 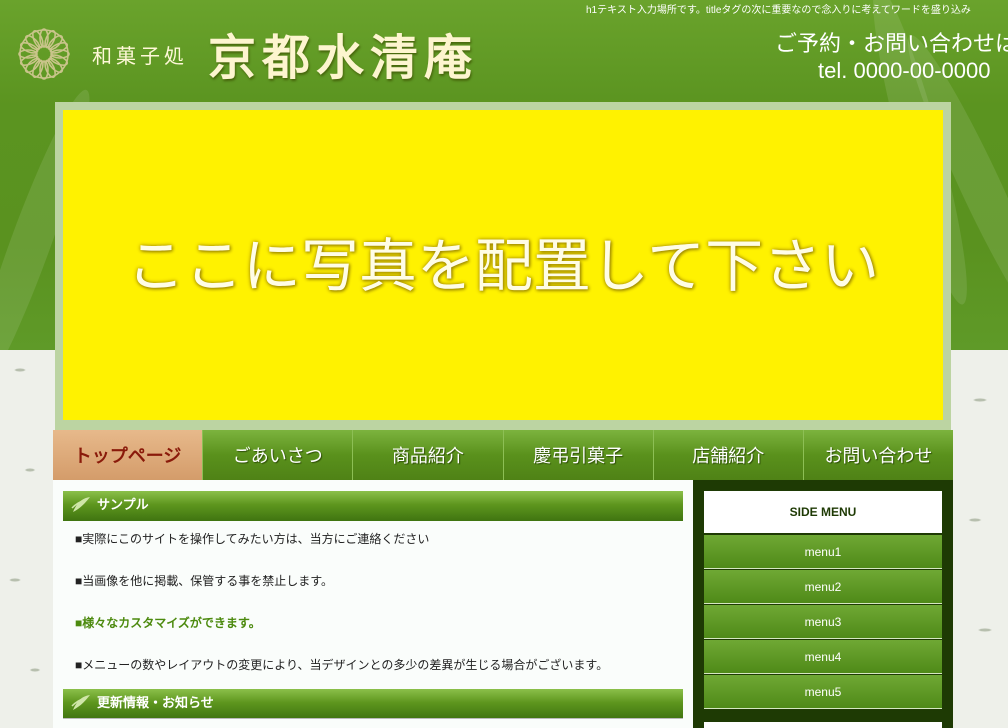 What do you see at coordinates (168, 623) in the screenshot?
I see `info-line-highlight: ■様々なカスタマイズができます。` at bounding box center [168, 623].